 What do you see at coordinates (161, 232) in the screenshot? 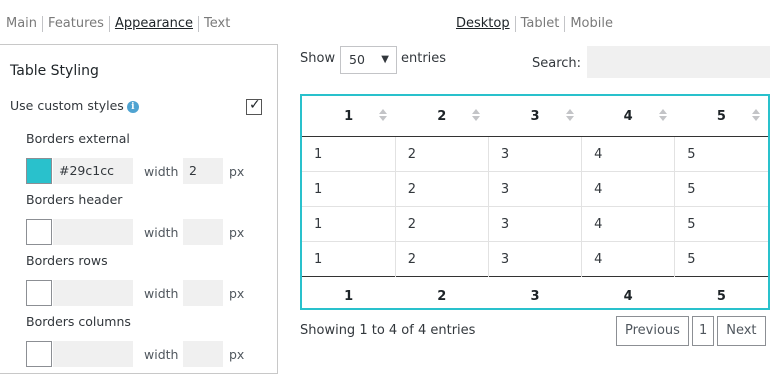
I see `borders-header-width-label: width` at bounding box center [161, 232].